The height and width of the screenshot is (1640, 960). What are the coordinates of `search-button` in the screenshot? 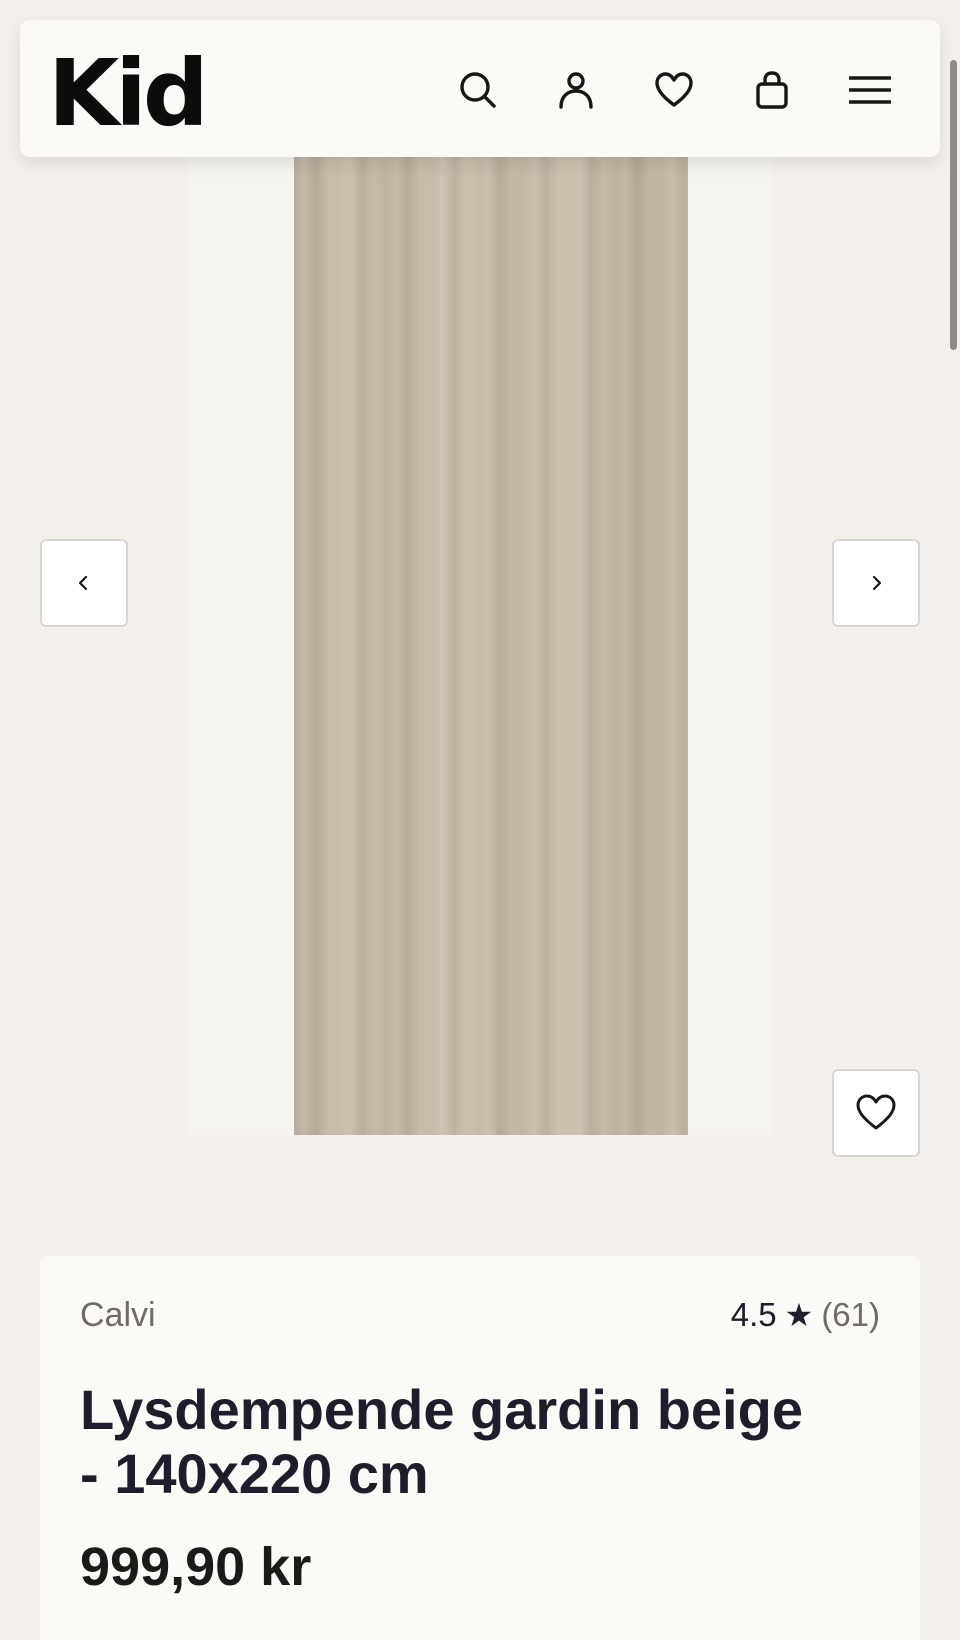 It's located at (478, 90).